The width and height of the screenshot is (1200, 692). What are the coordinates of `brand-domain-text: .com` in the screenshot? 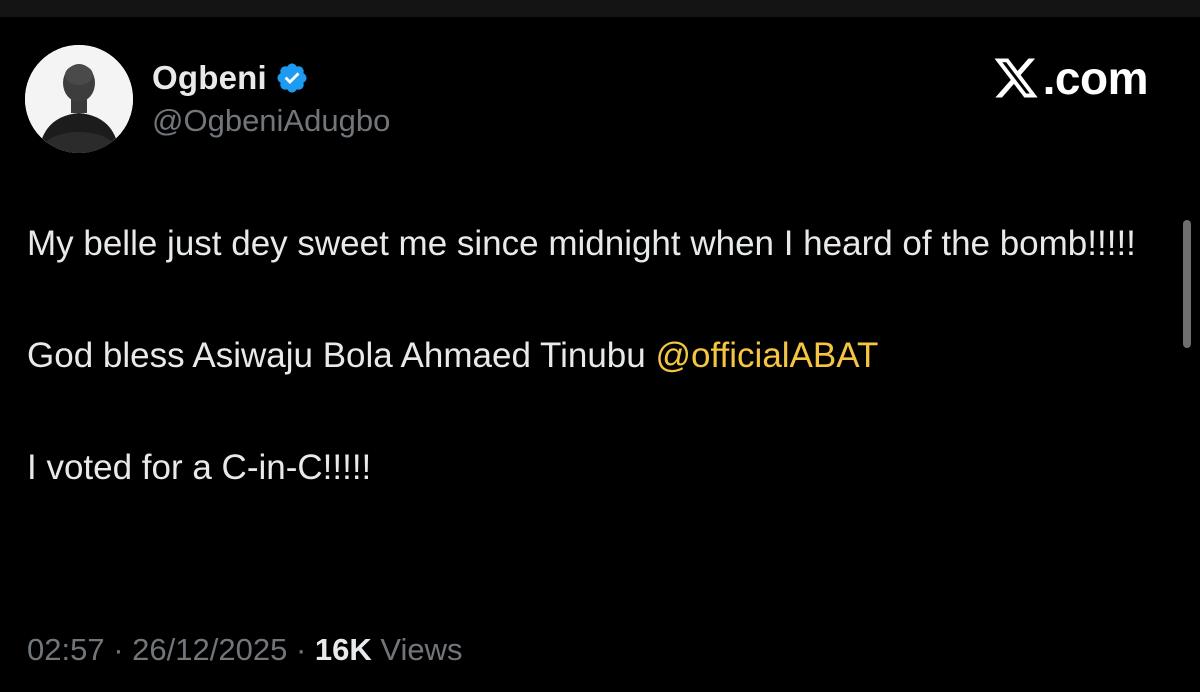 It's located at (1095, 78).